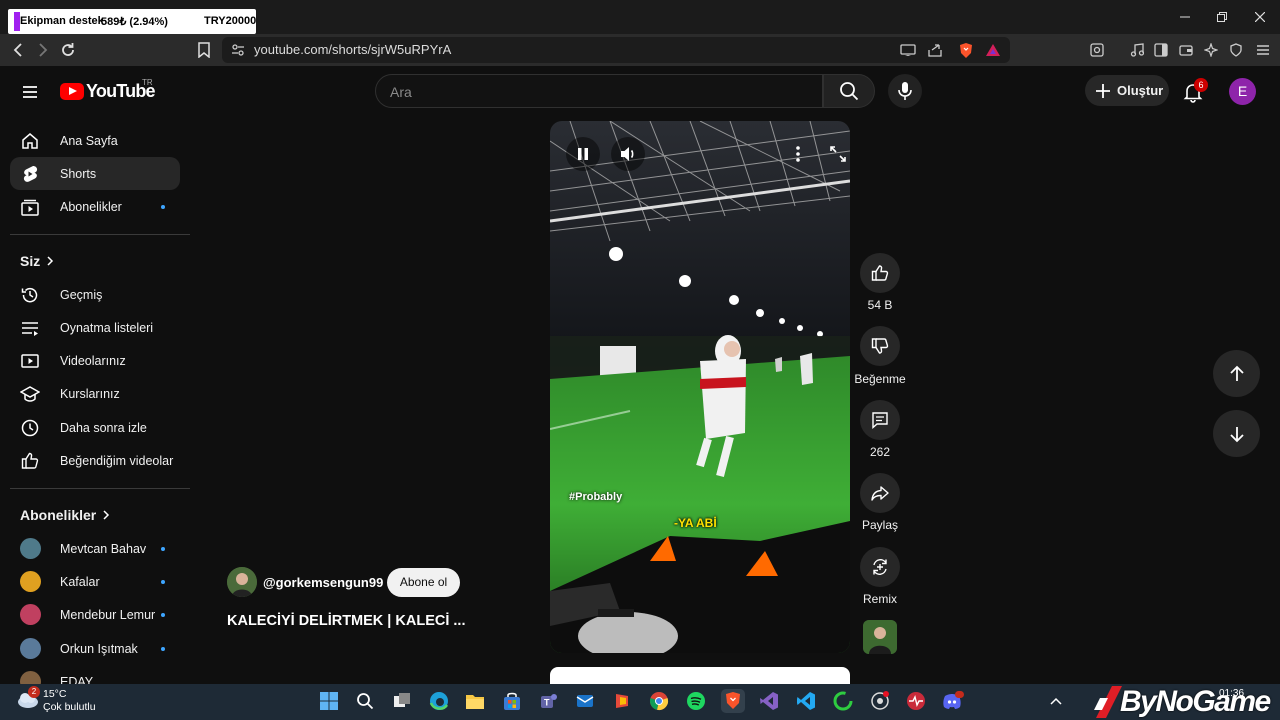  What do you see at coordinates (696, 701) in the screenshot?
I see `spotify-app` at bounding box center [696, 701].